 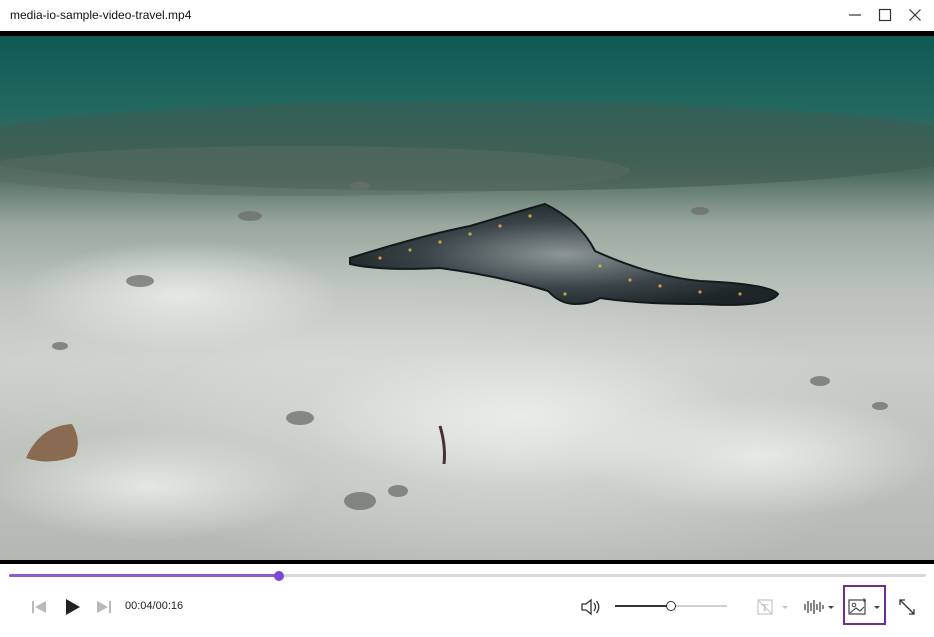 I want to click on volume-handle, so click(x=671, y=606).